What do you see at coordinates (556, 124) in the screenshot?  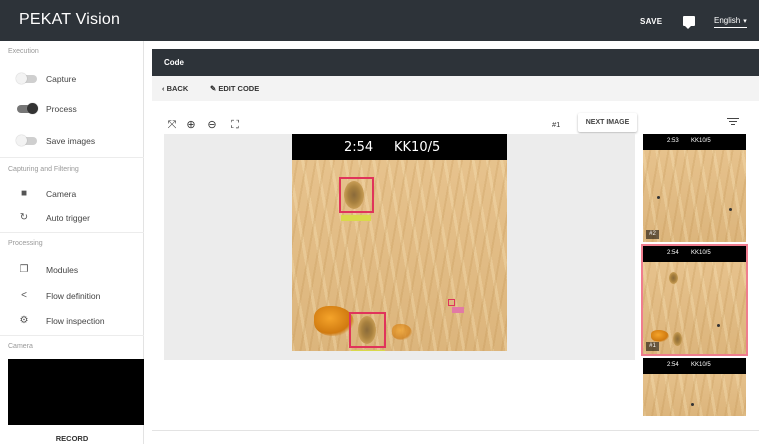 I see `image-number: #1` at bounding box center [556, 124].